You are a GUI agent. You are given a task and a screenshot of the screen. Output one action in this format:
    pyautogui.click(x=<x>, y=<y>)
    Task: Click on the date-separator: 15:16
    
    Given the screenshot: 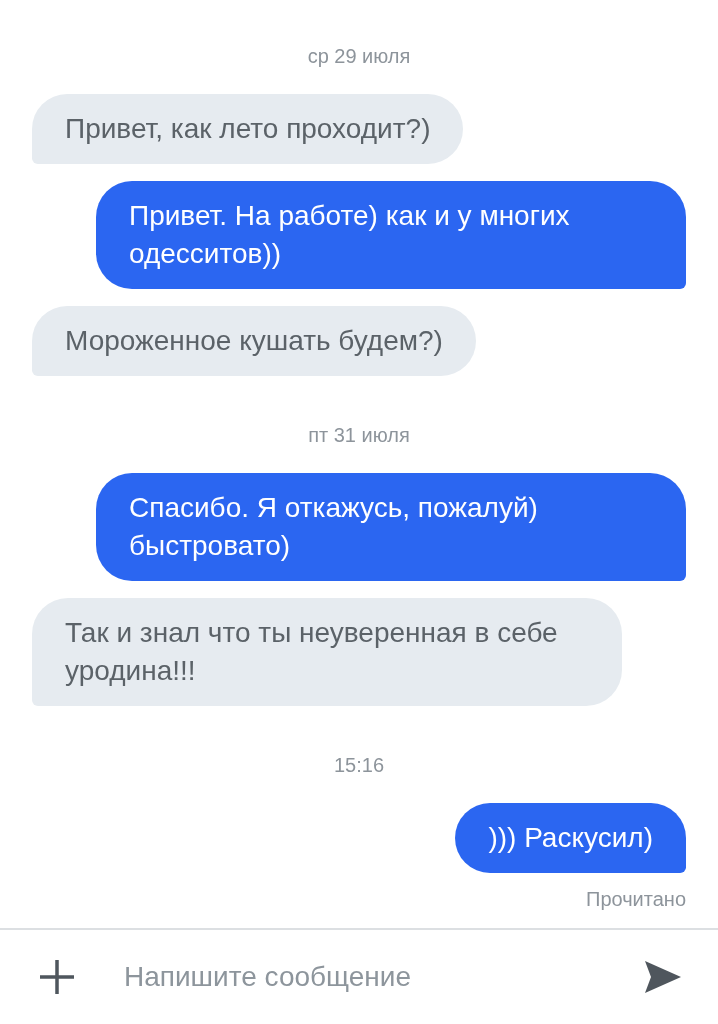 What is the action you would take?
    pyautogui.click(x=359, y=765)
    